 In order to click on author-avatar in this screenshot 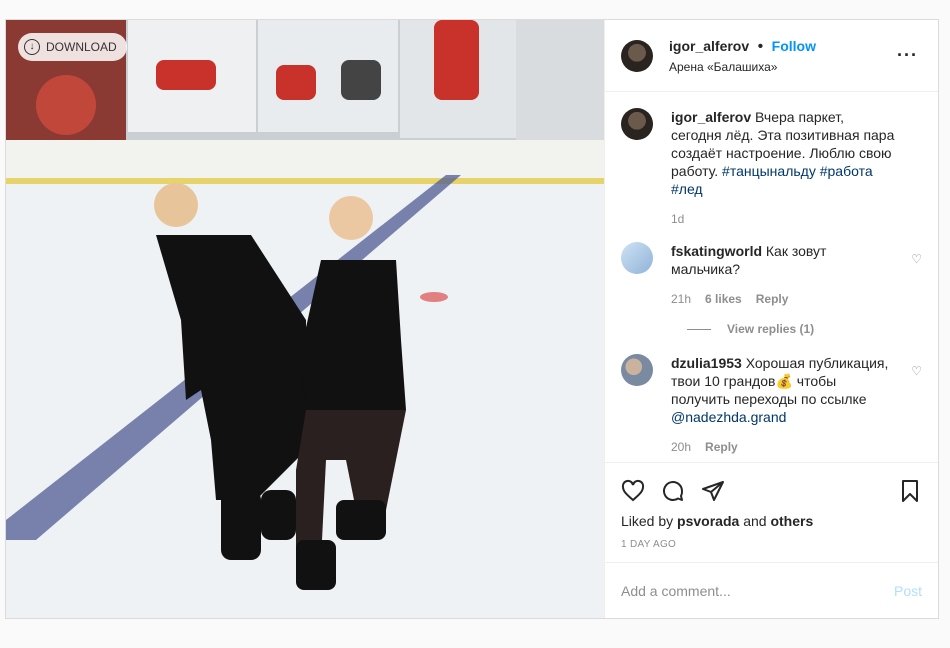, I will do `click(637, 55)`.